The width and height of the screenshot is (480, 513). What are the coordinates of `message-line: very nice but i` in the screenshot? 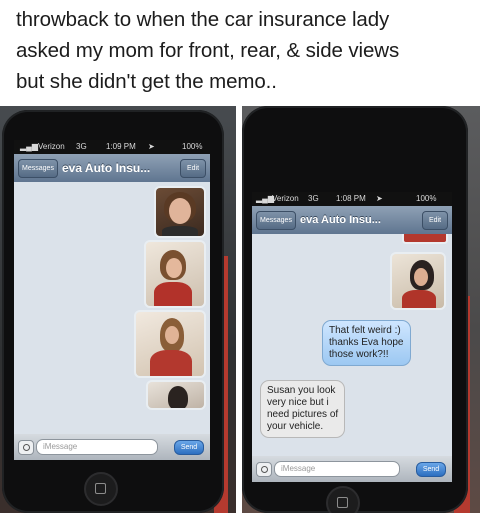 It's located at (298, 402).